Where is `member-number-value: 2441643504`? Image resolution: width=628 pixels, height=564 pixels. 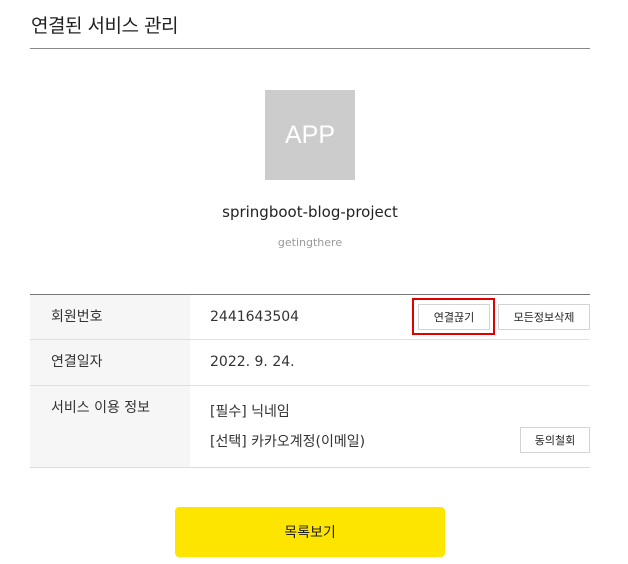 member-number-value: 2441643504 is located at coordinates (255, 317).